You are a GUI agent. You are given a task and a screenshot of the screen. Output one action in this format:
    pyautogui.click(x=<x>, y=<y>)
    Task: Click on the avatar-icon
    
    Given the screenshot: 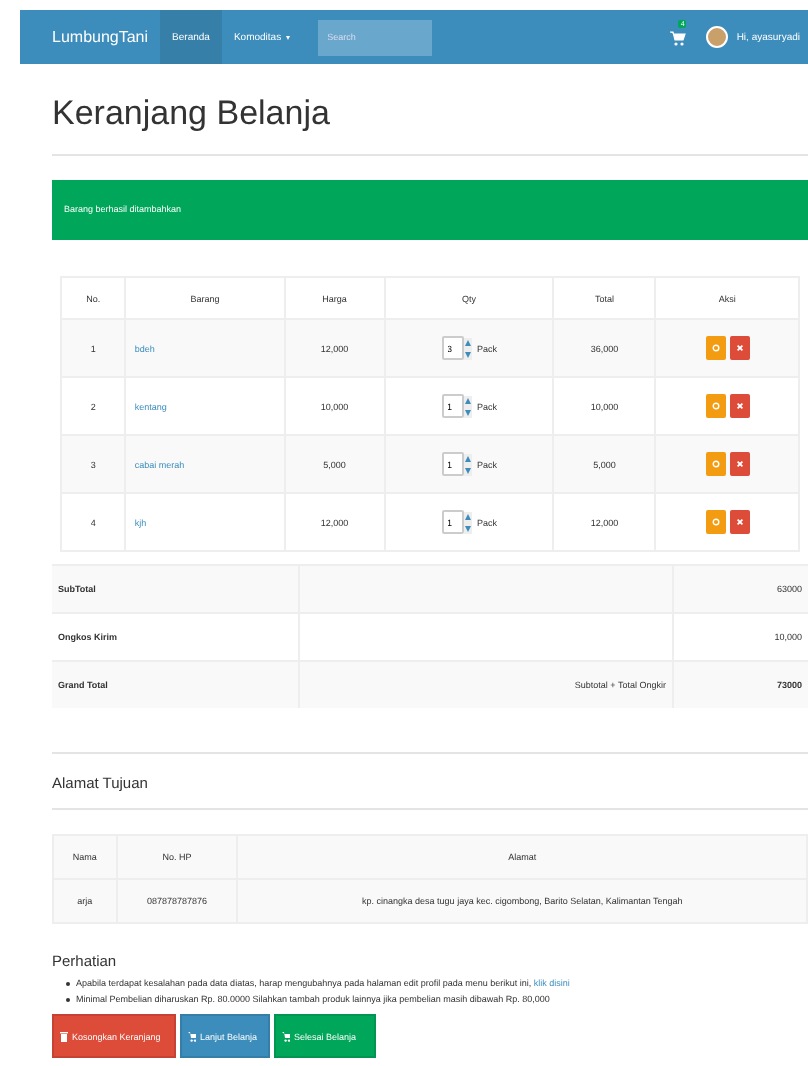 What is the action you would take?
    pyautogui.click(x=717, y=37)
    